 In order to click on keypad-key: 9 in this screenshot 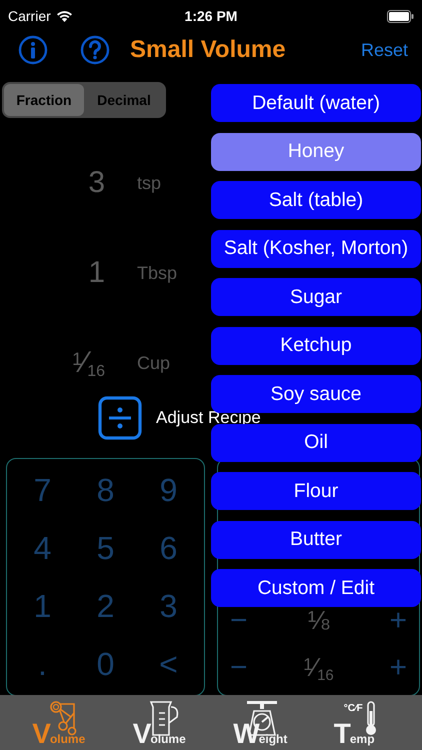, I will do `click(168, 490)`.